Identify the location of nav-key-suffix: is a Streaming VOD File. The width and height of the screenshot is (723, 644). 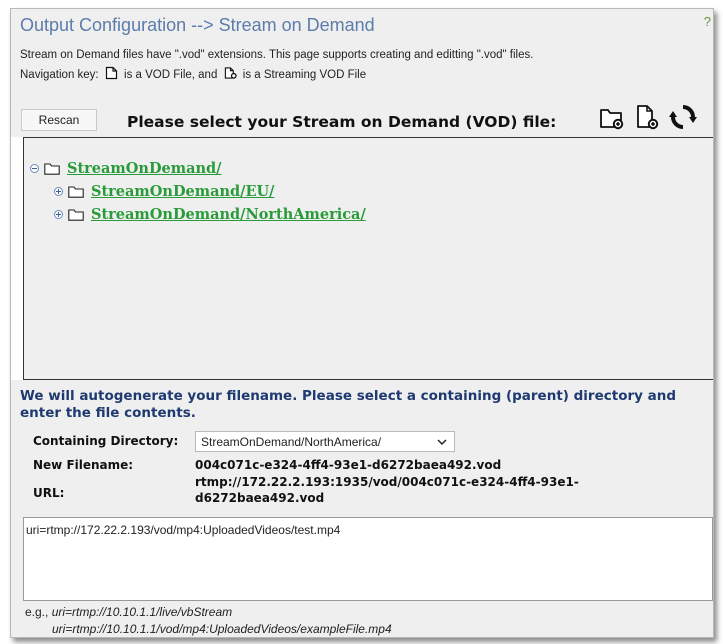
(304, 74).